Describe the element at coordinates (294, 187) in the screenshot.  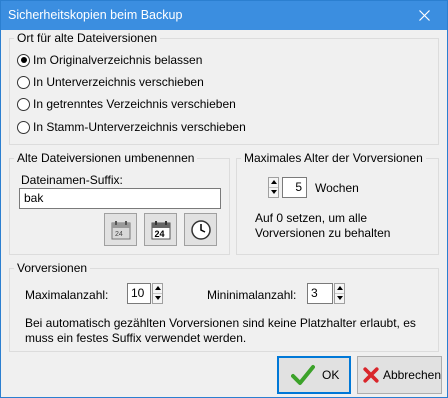
I see `age-value-input: 5` at that location.